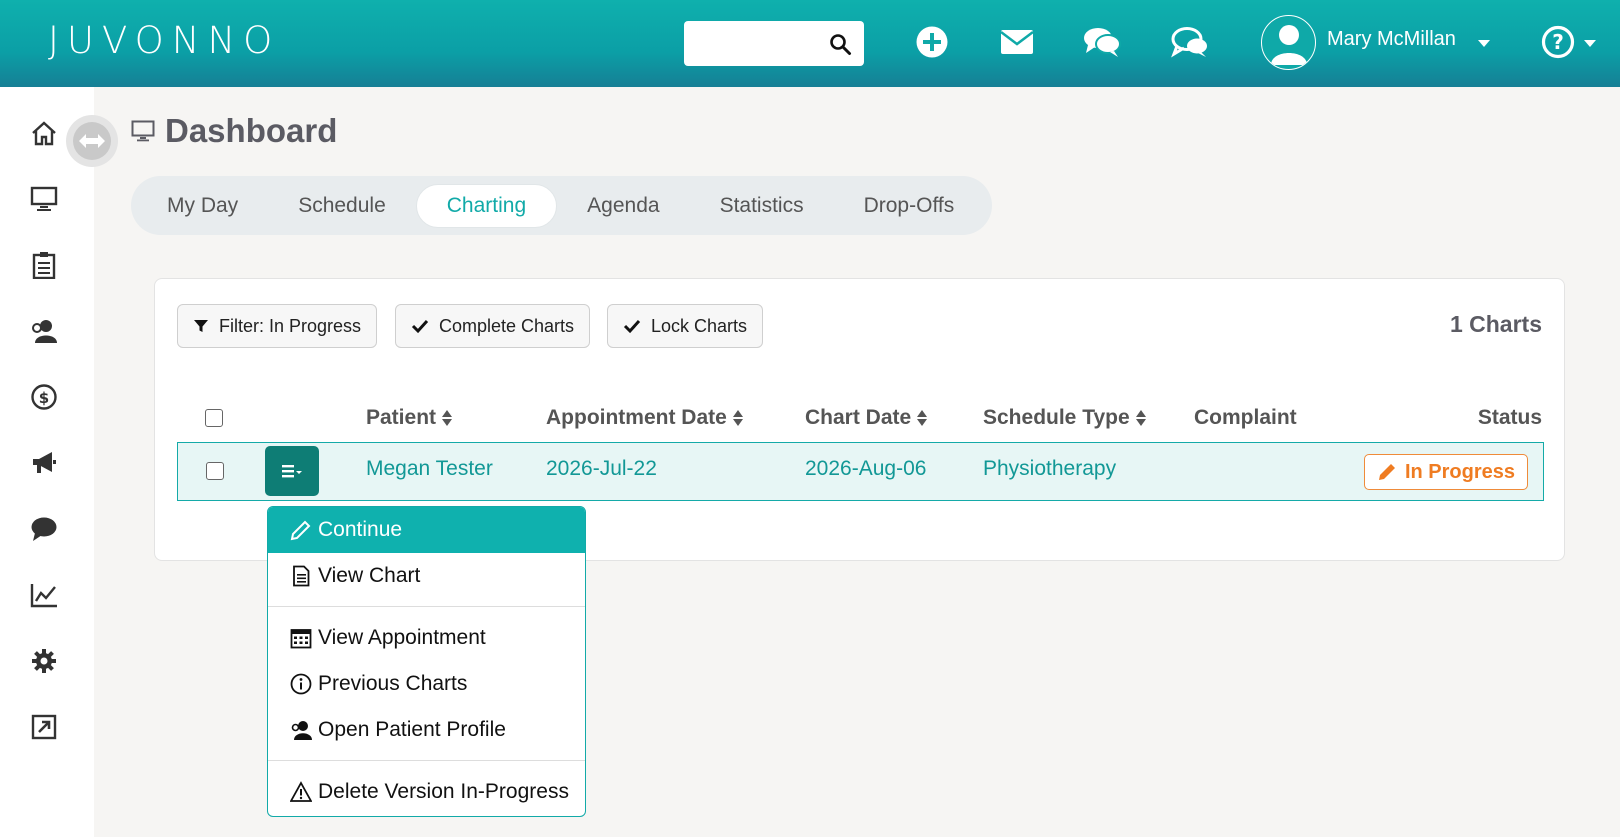 This screenshot has width=1620, height=837. What do you see at coordinates (429, 469) in the screenshot?
I see `patient-name-link: Megan Tester` at bounding box center [429, 469].